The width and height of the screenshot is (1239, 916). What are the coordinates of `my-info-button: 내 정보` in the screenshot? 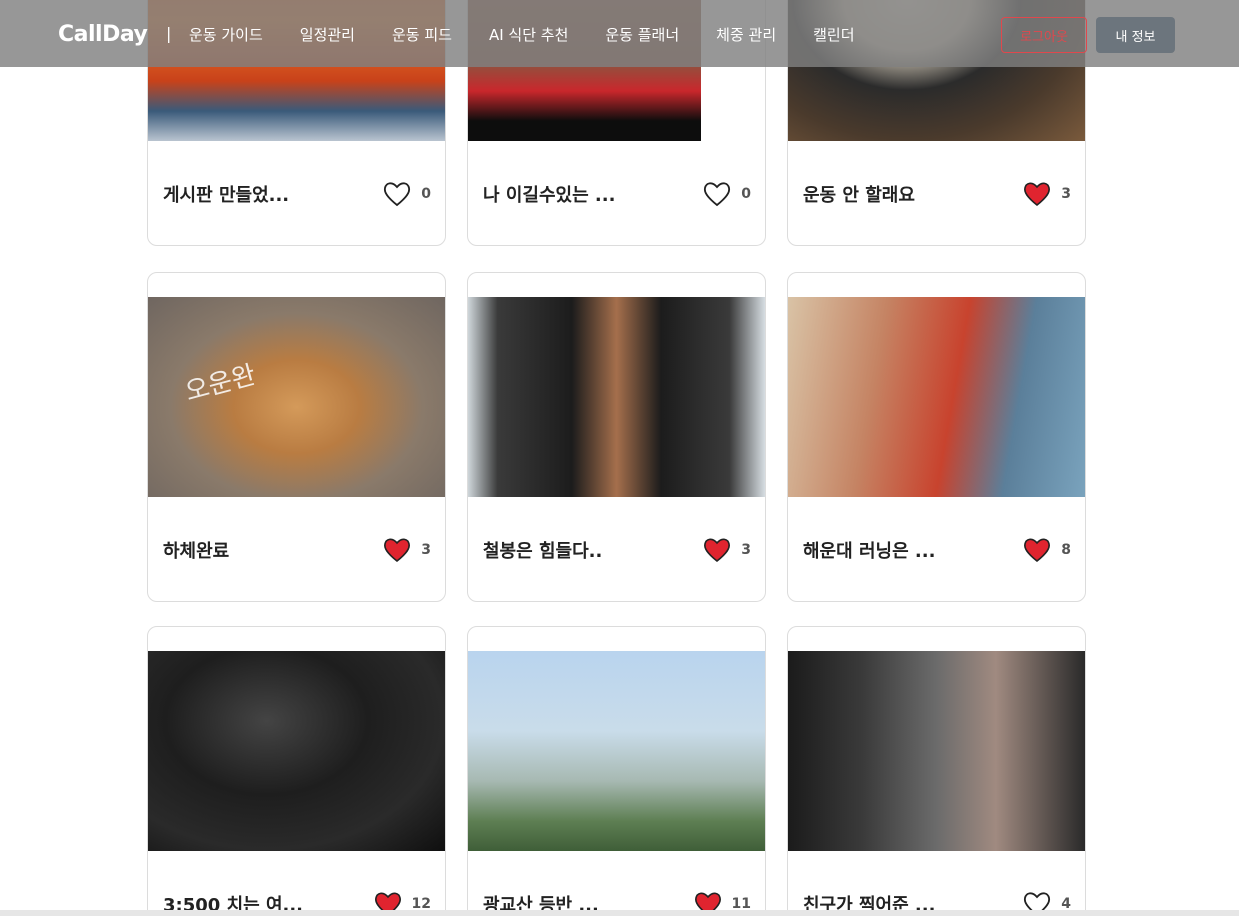 It's located at (1135, 35).